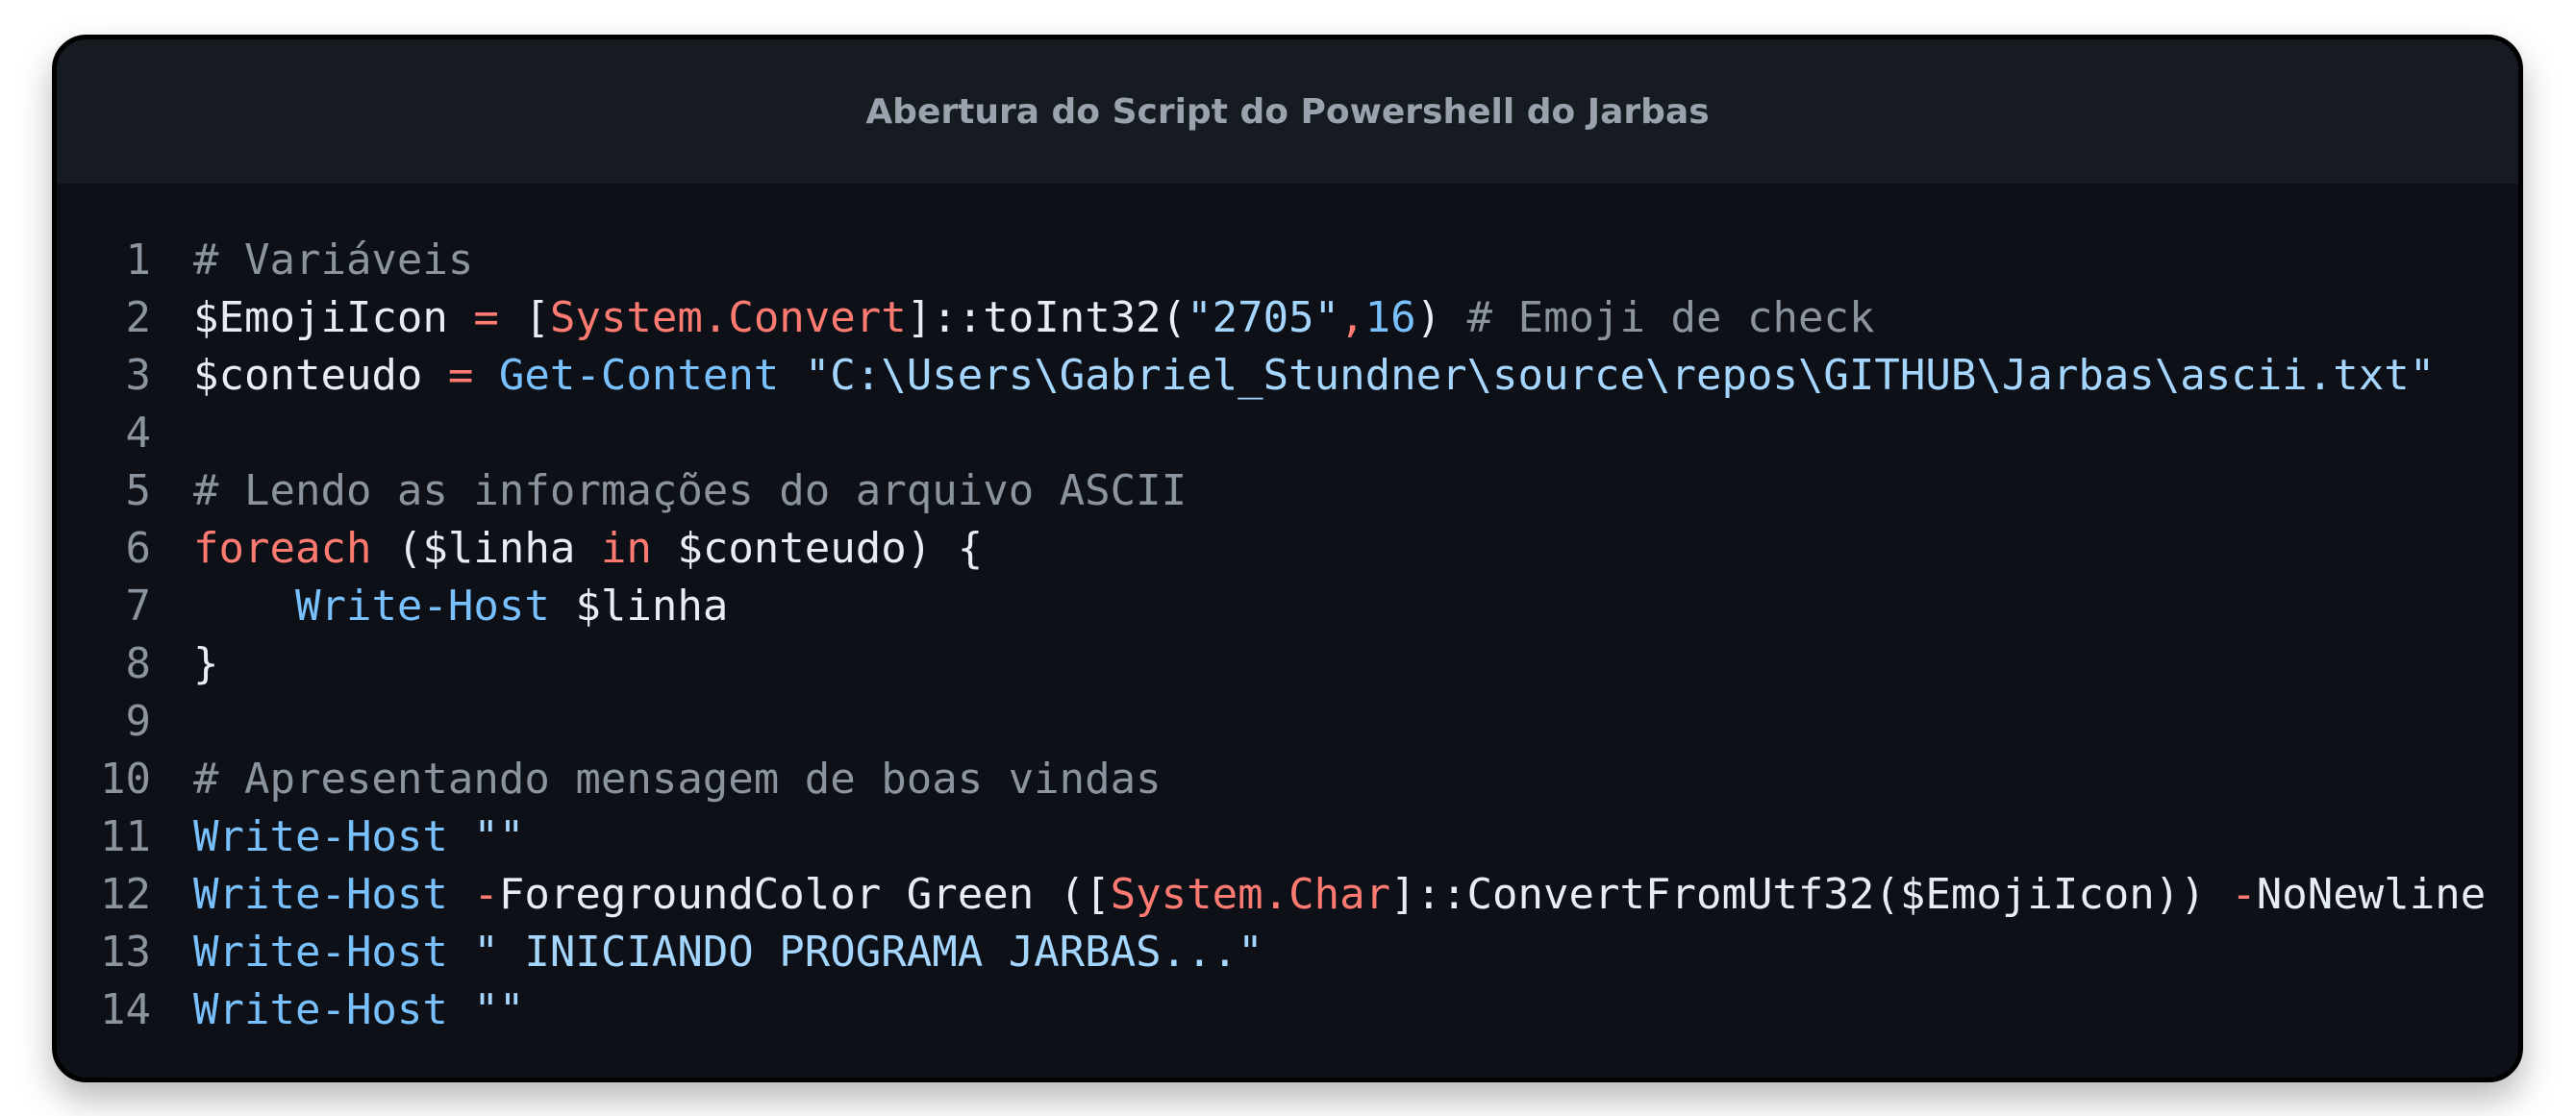  Describe the element at coordinates (817, 548) in the screenshot. I see `code-token: $conteudo) {` at that location.